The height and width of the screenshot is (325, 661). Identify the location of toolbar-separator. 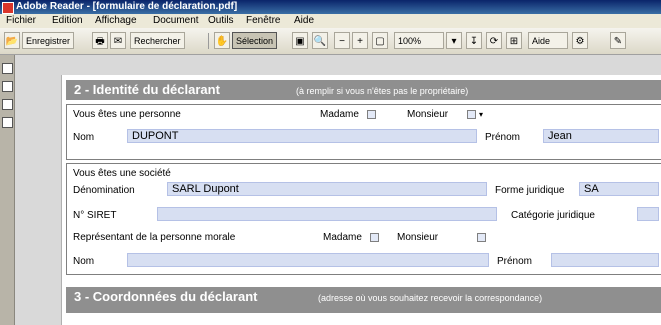
(208, 41).